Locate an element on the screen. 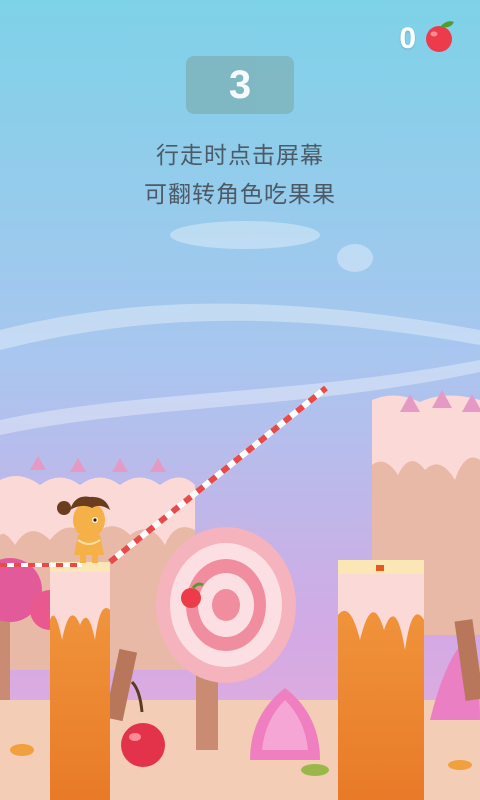 Image resolution: width=480 pixels, height=800 pixels. apple-icon is located at coordinates (440, 36).